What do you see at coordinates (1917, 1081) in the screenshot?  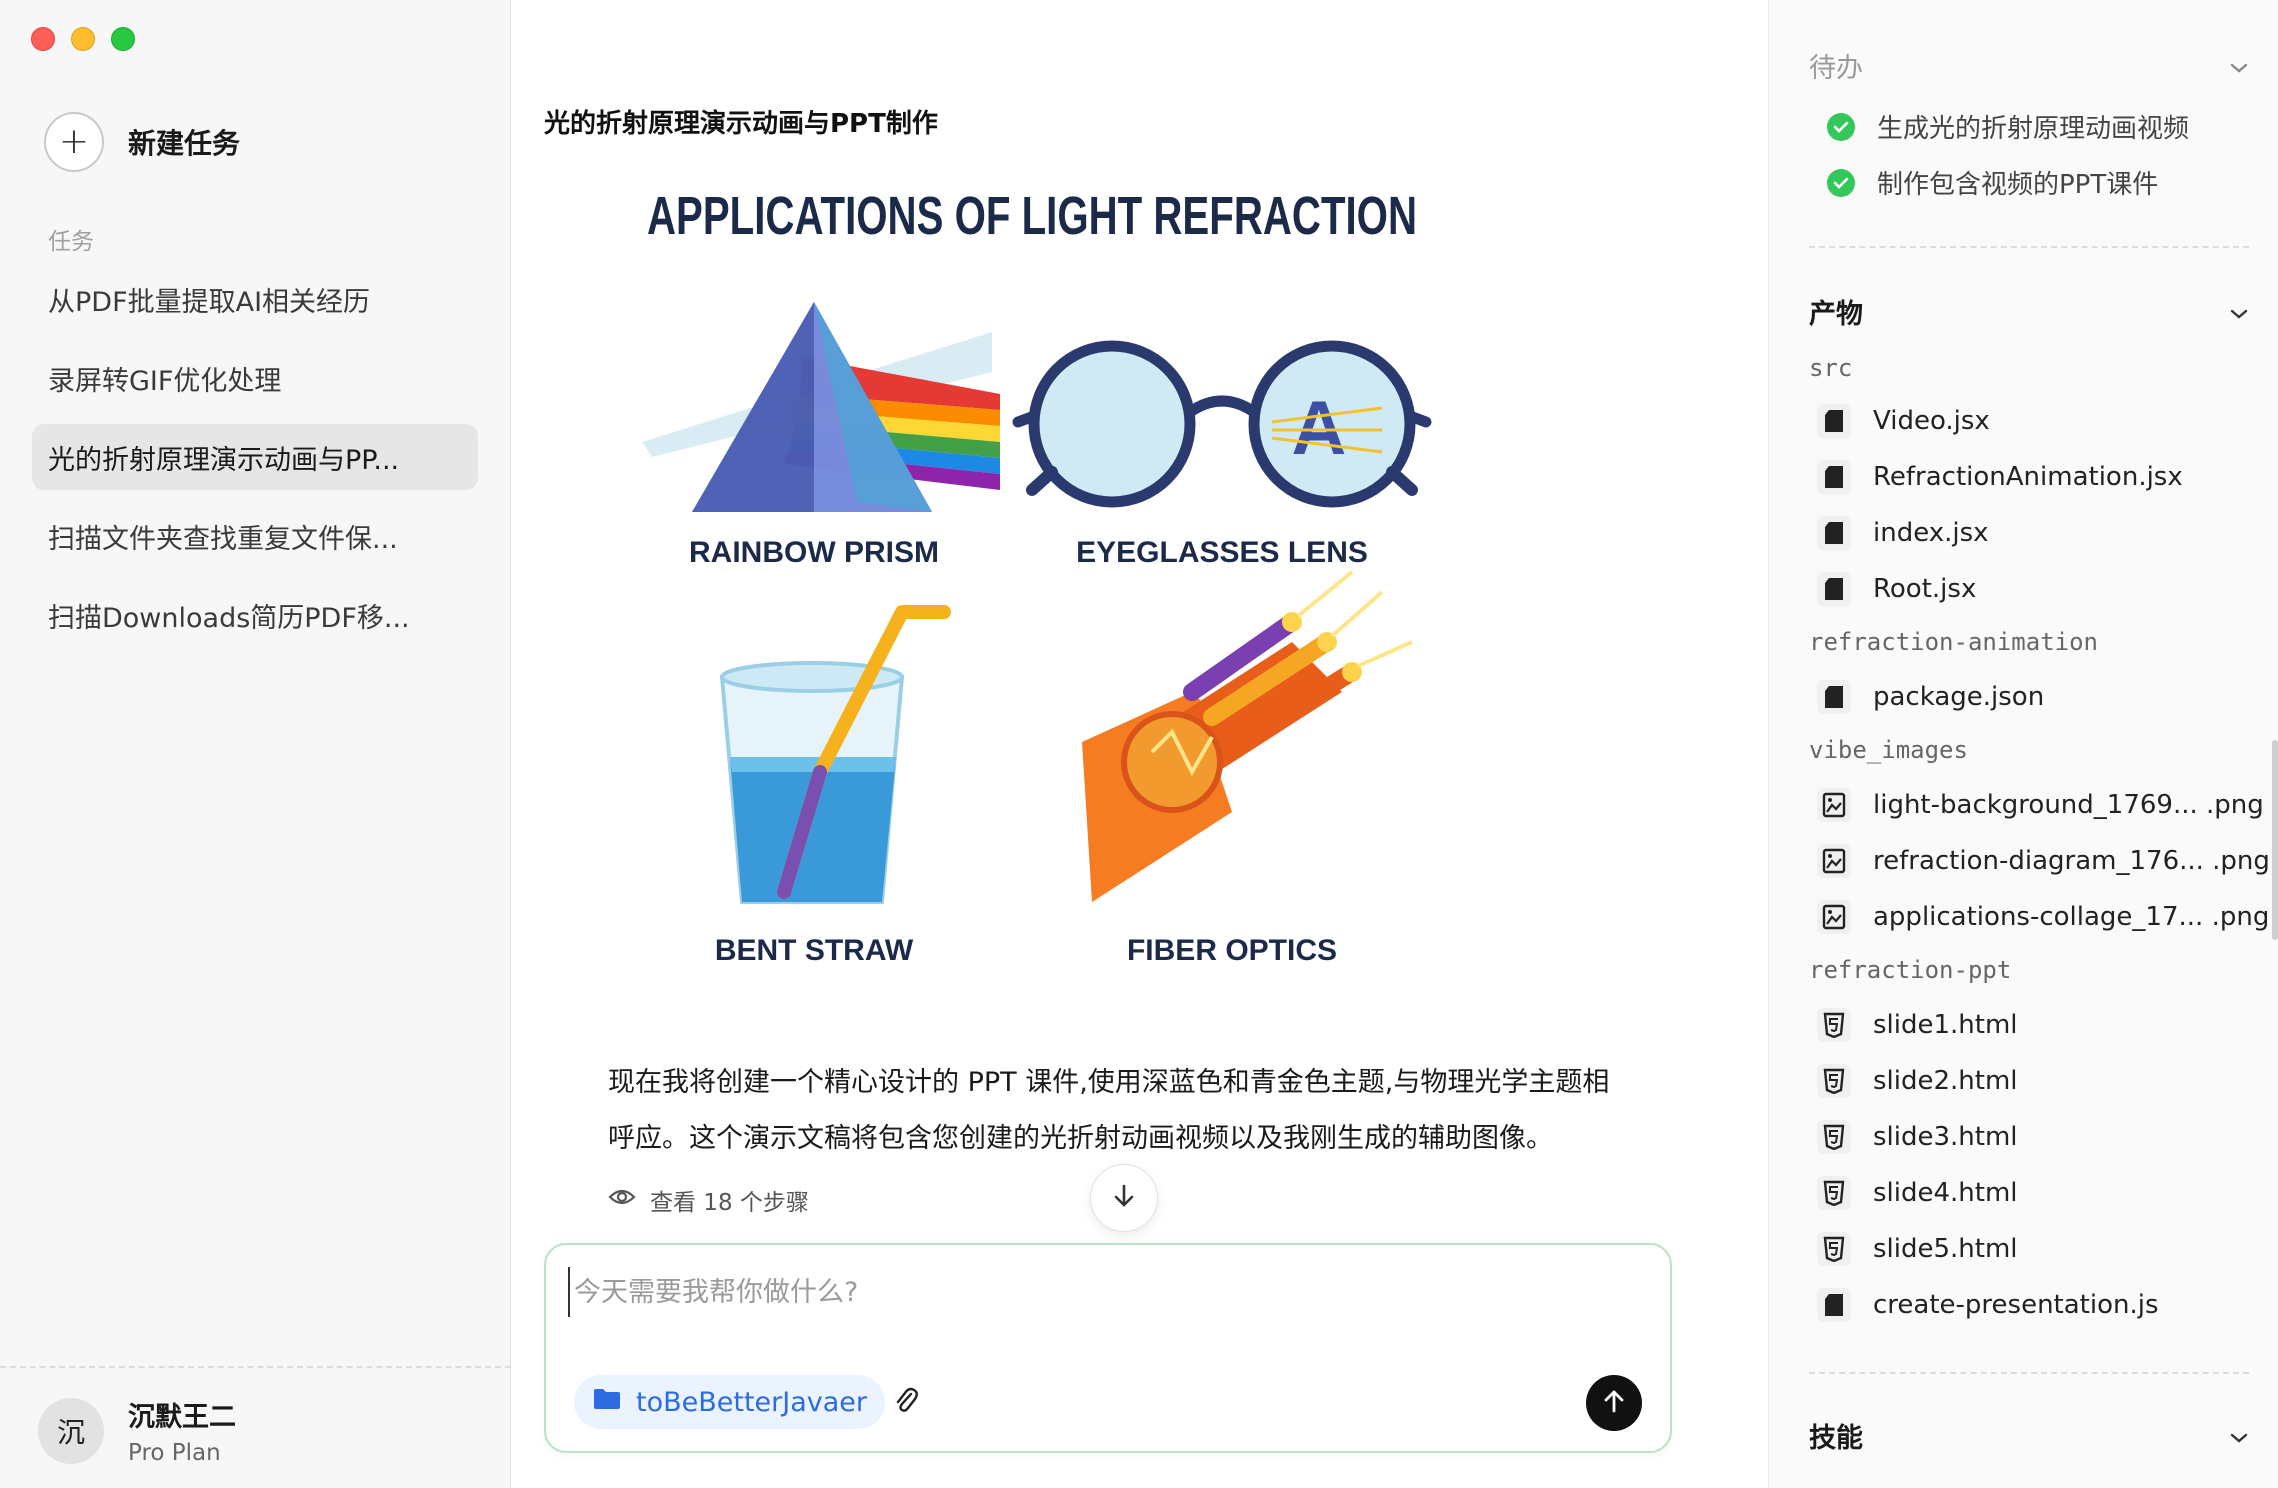 I see `artifact-file: slide2.html` at bounding box center [1917, 1081].